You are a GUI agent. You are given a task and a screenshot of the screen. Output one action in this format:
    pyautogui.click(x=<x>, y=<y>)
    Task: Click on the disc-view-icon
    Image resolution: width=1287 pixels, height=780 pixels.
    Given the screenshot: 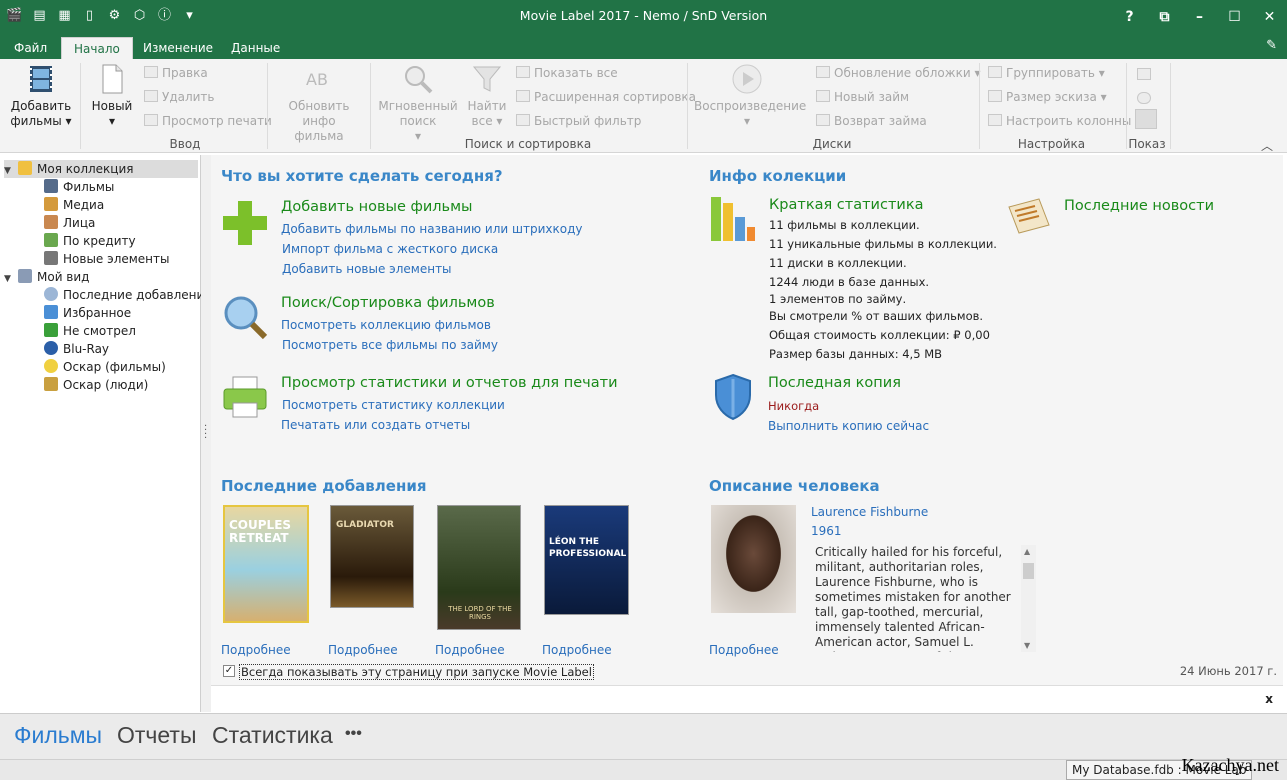 What is the action you would take?
    pyautogui.click(x=1144, y=98)
    